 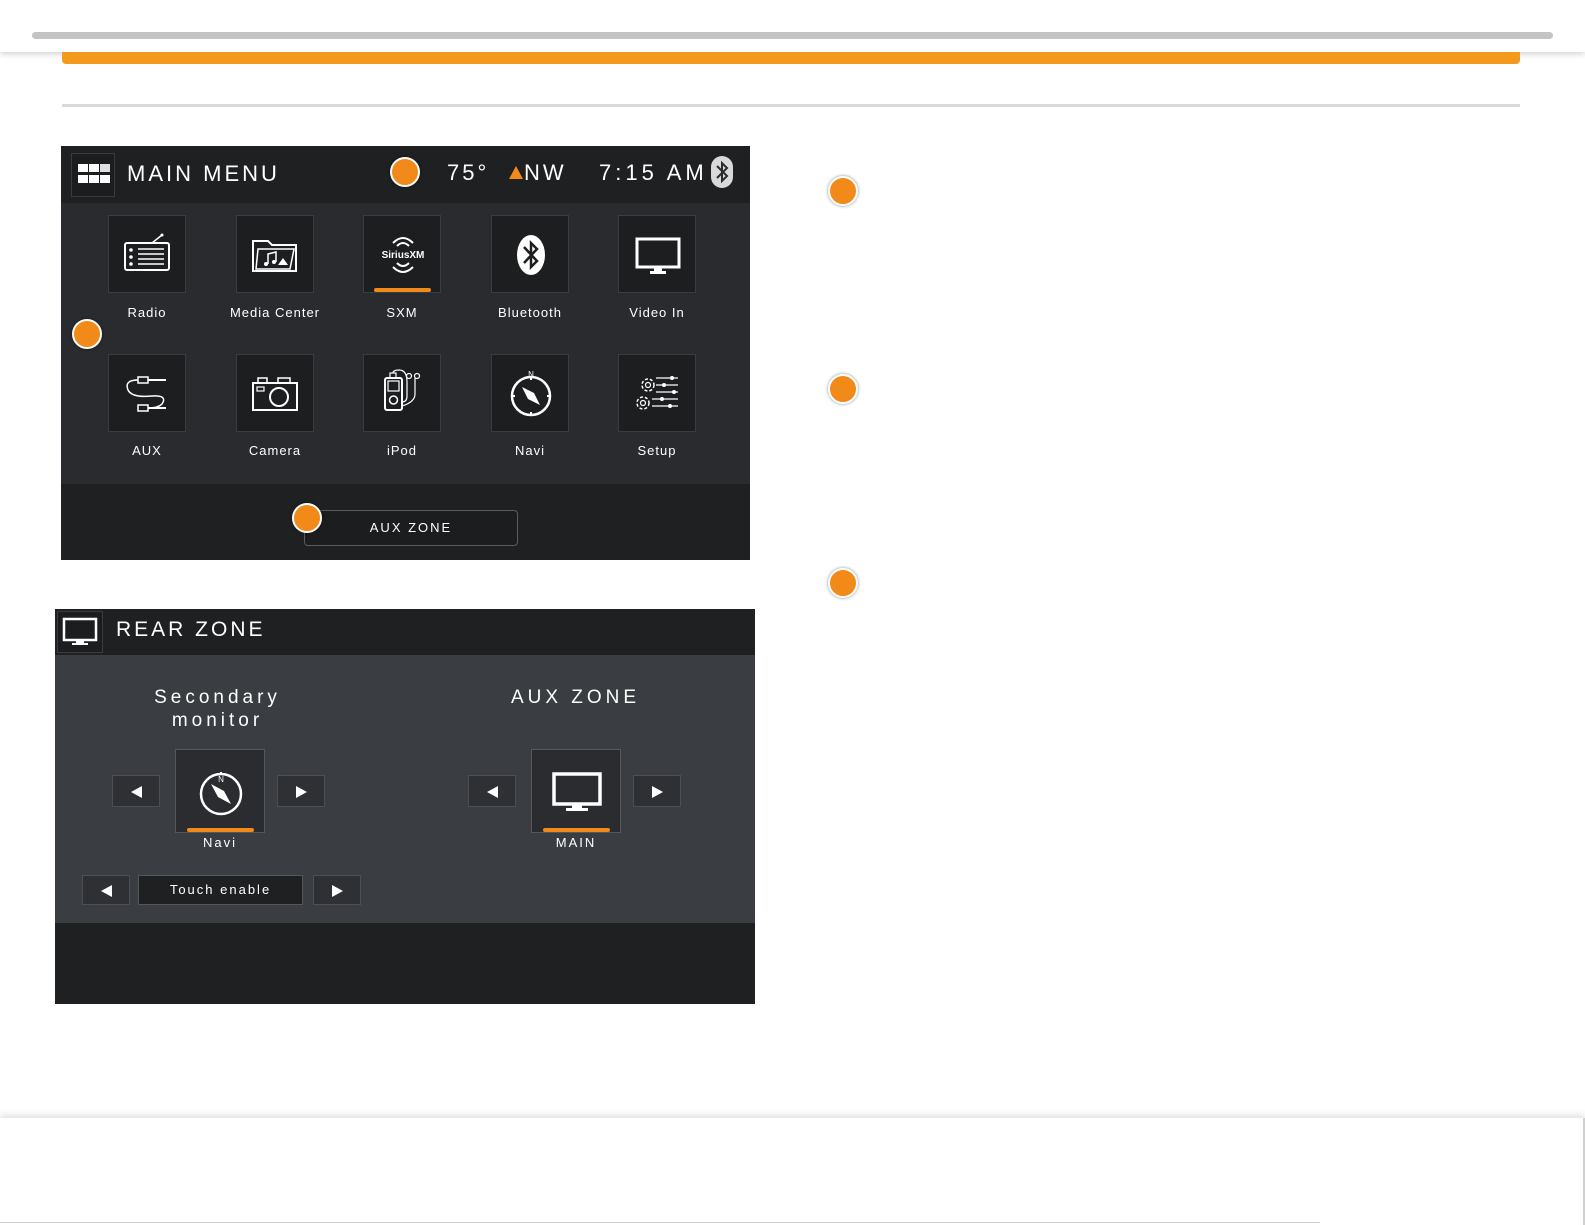 I want to click on tile-camera, so click(x=275, y=393).